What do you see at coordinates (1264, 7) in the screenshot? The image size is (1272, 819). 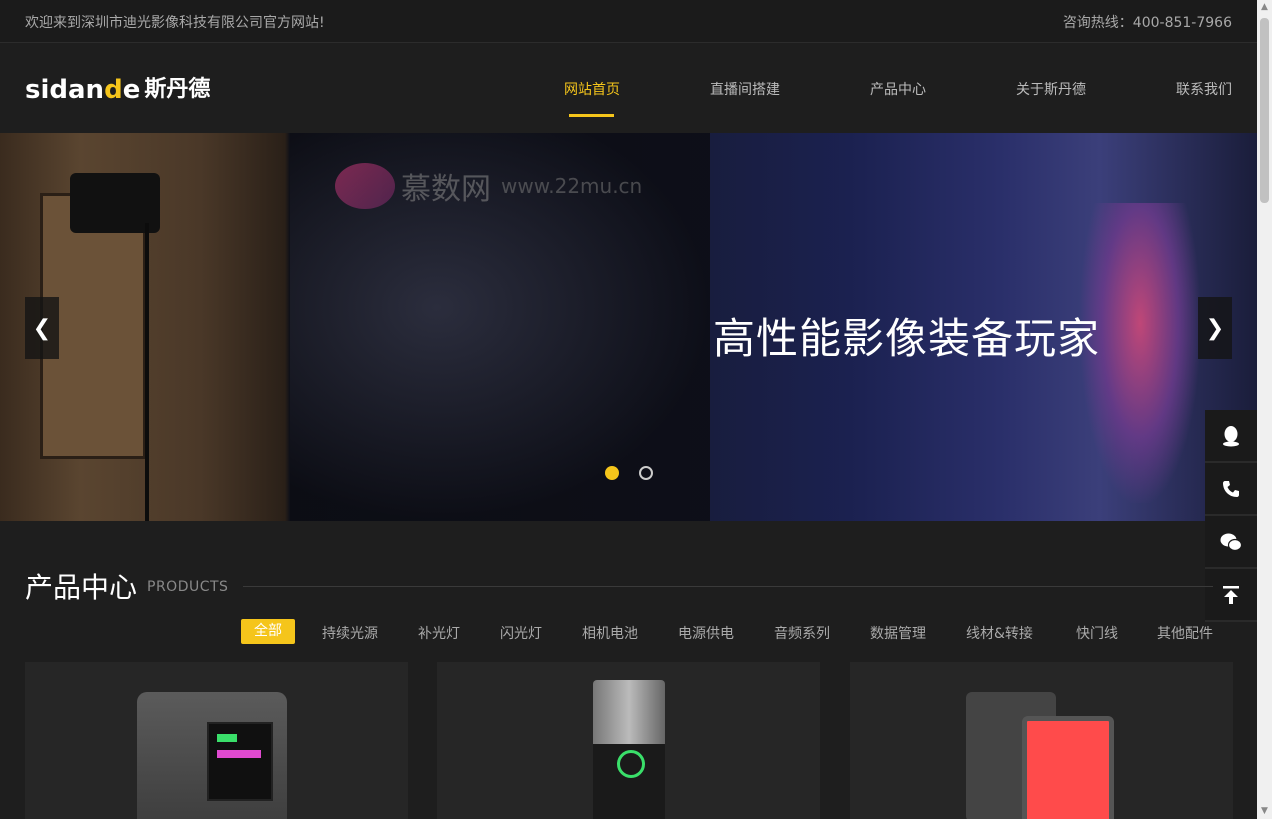 I see `scroll-up-icon: ▲` at bounding box center [1264, 7].